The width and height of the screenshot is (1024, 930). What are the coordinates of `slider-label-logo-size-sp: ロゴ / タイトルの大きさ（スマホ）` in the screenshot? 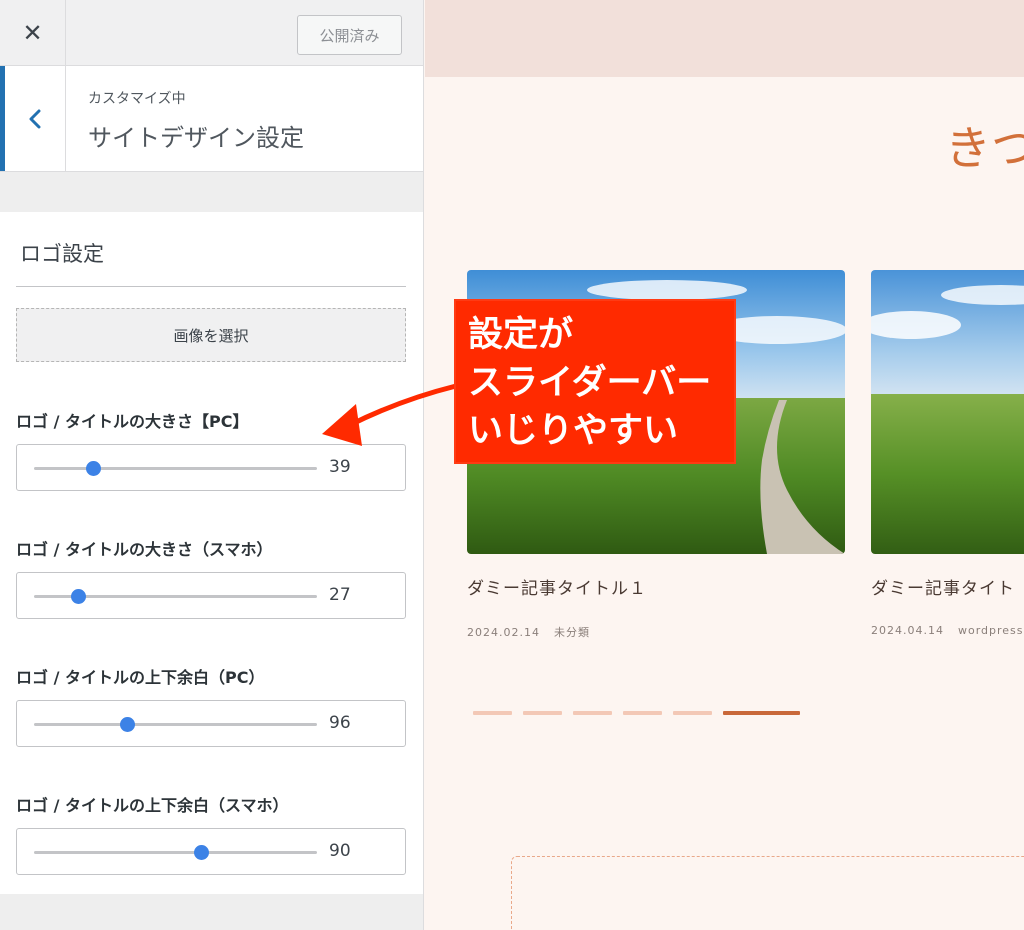 It's located at (144, 549).